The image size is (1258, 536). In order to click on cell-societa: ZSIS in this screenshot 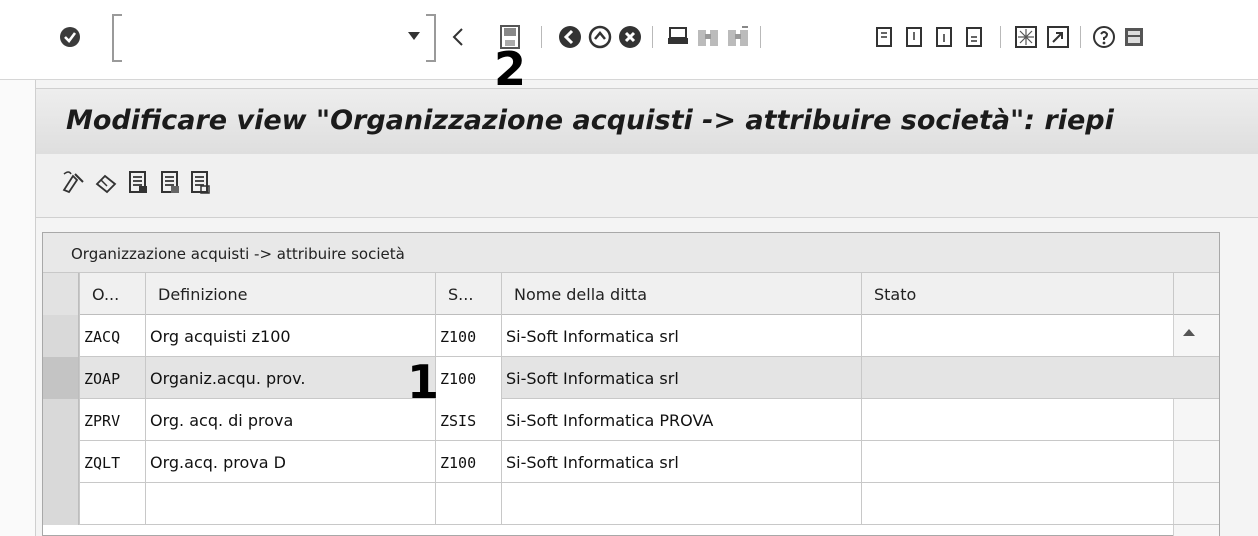, I will do `click(468, 420)`.